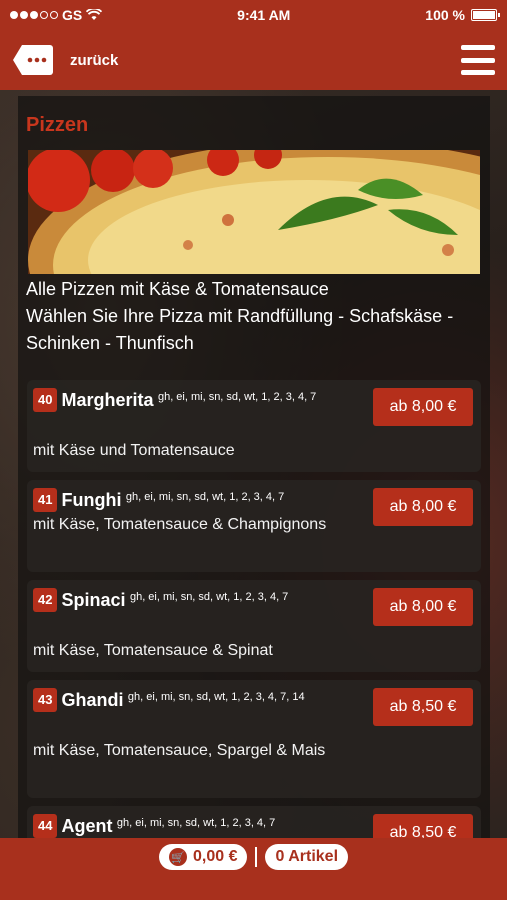 This screenshot has width=507, height=900. What do you see at coordinates (94, 60) in the screenshot?
I see `back-label: zurück` at bounding box center [94, 60].